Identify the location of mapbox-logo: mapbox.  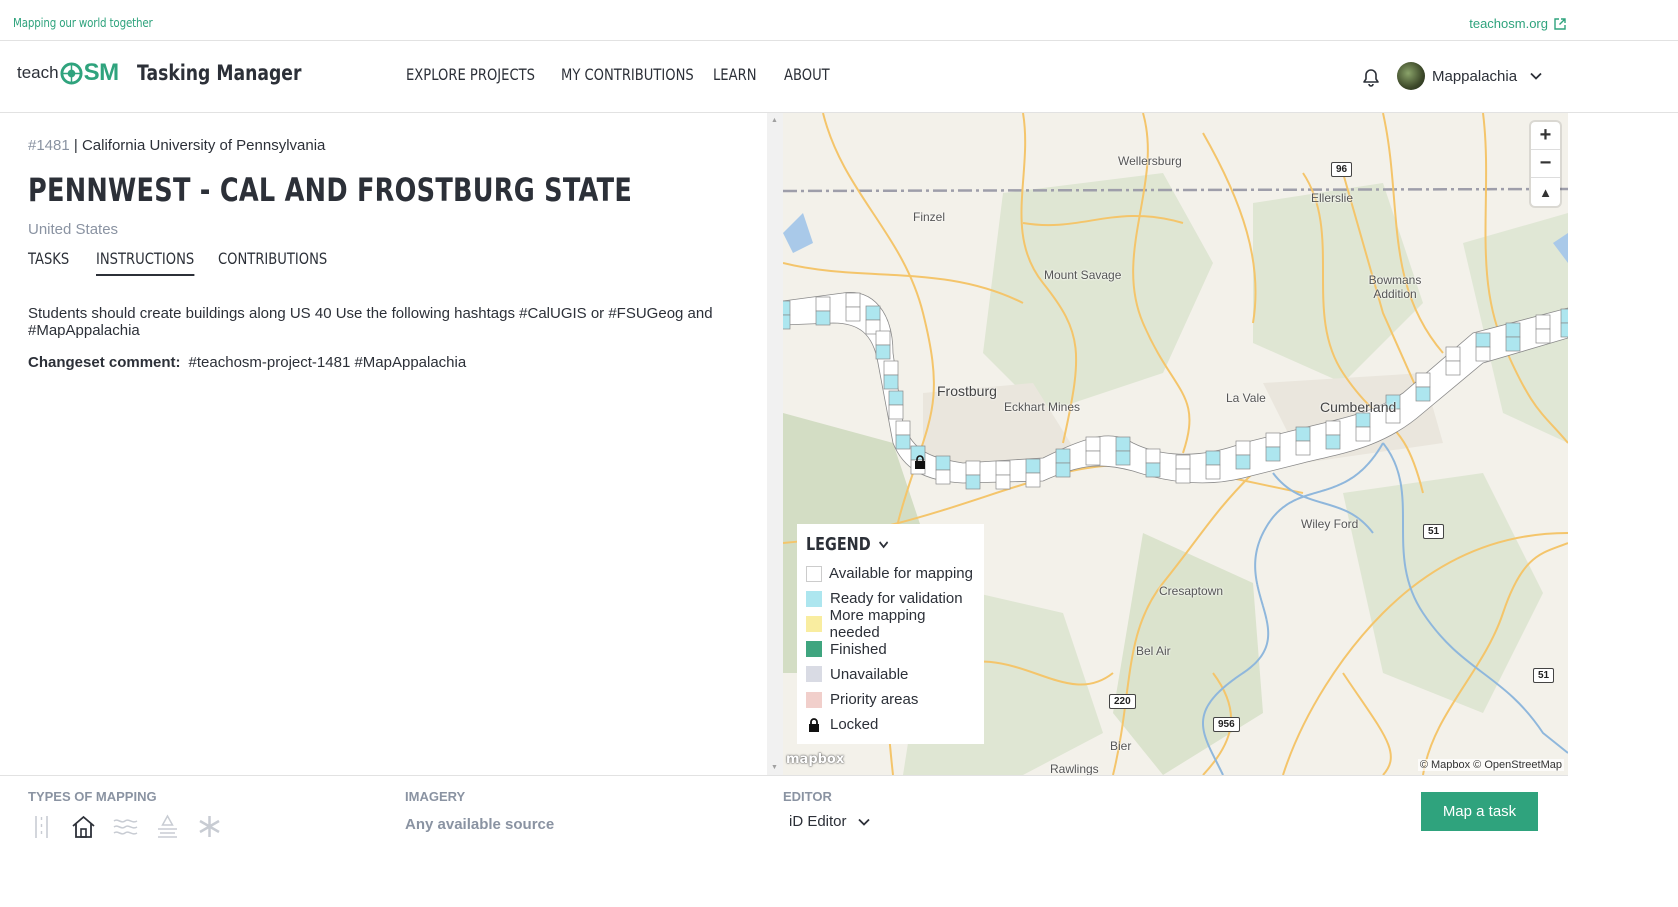
(815, 759).